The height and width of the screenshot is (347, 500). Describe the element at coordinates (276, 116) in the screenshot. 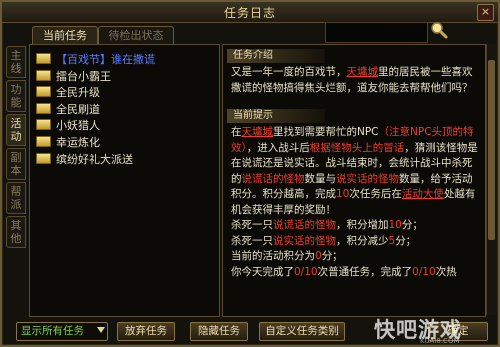

I see `tips-header: 当前提示` at that location.